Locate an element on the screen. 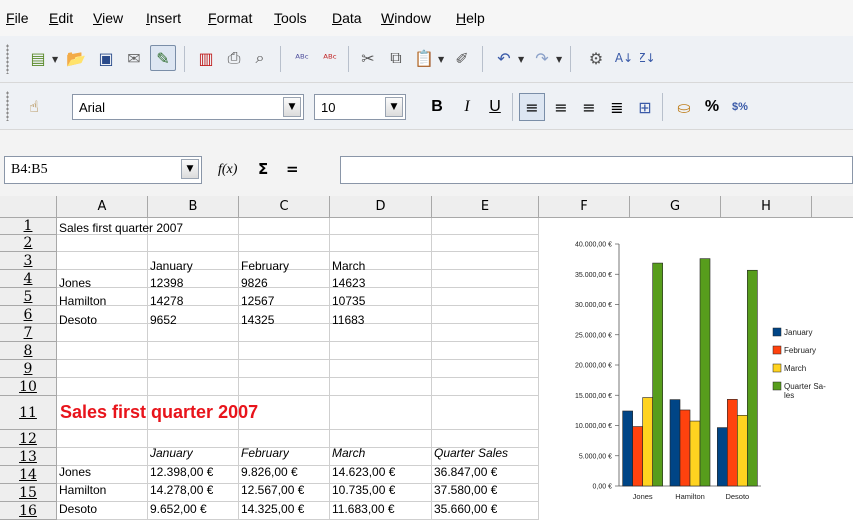 The image size is (853, 520). table-cell: 9.826,00 € is located at coordinates (269, 472).